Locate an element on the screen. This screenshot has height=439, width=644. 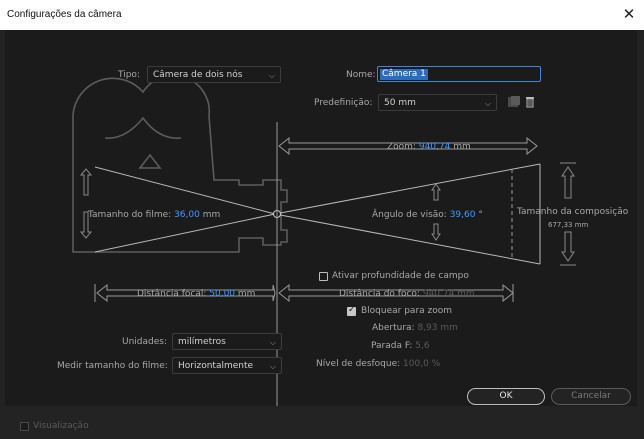
view-angle-unit: ° is located at coordinates (480, 215).